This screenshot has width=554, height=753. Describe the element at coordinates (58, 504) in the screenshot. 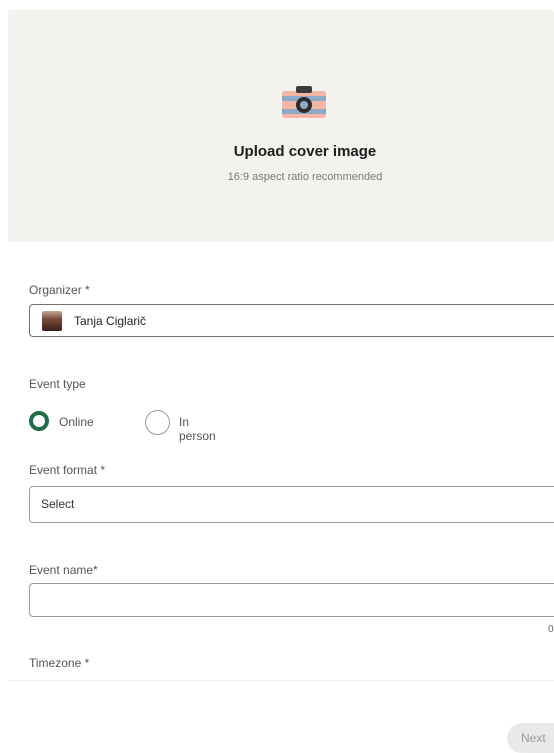

I see `event-format-value: Select` at that location.